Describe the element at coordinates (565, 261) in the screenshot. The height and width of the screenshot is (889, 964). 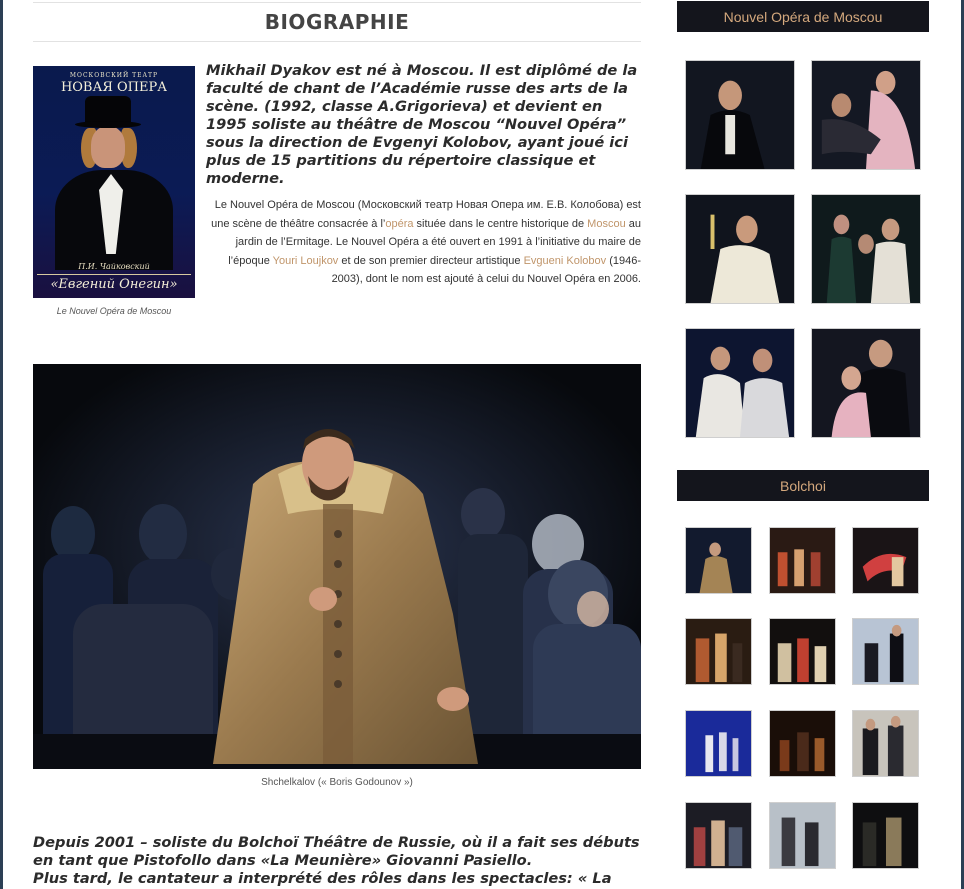
I see `link-kolobov: Evgueni Kolobov` at that location.